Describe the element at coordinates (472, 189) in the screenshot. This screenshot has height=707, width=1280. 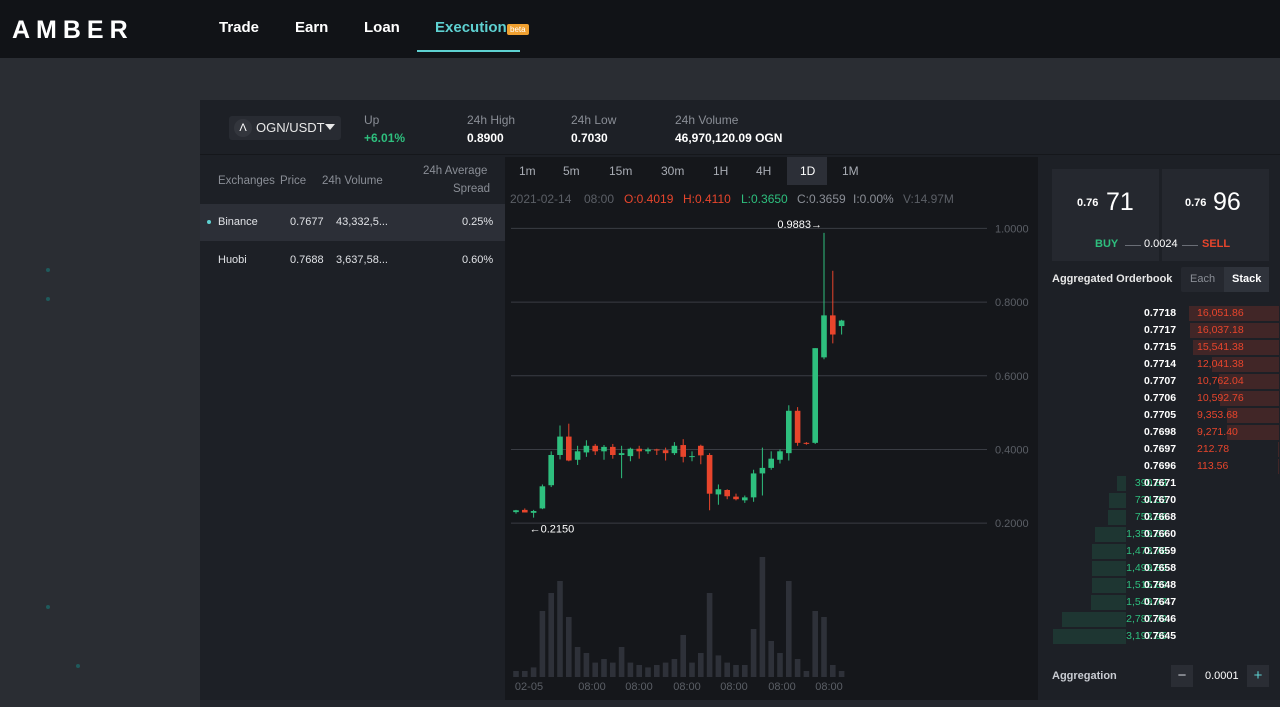
I see `col-header-spread: Spread` at that location.